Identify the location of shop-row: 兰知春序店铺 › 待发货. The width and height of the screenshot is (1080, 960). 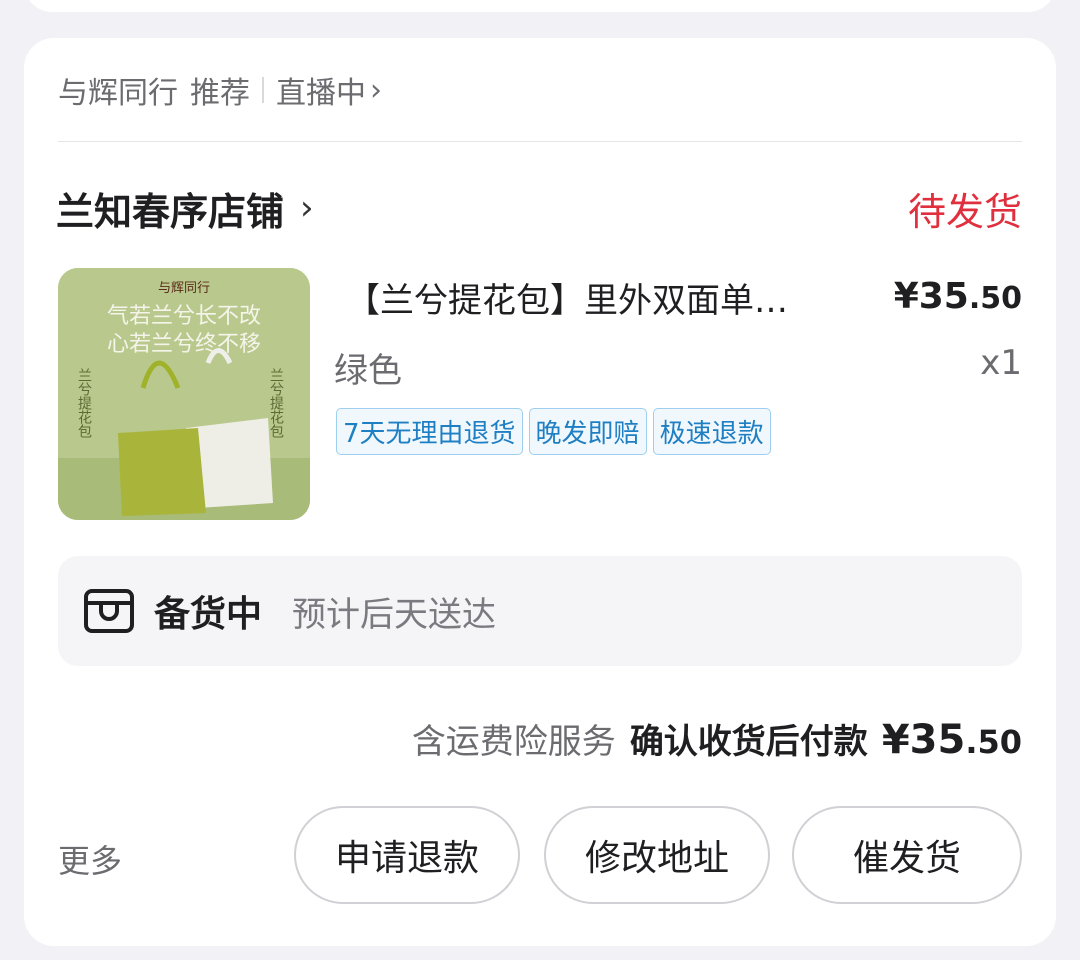
(539, 208).